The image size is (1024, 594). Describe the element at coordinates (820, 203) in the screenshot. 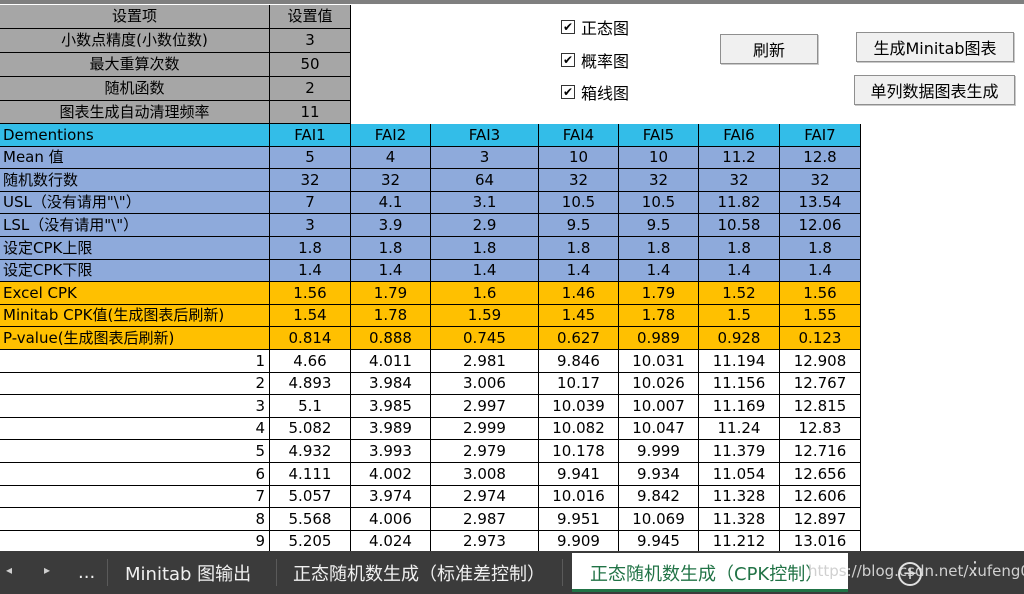

I see `grid-cell: 13.54` at that location.